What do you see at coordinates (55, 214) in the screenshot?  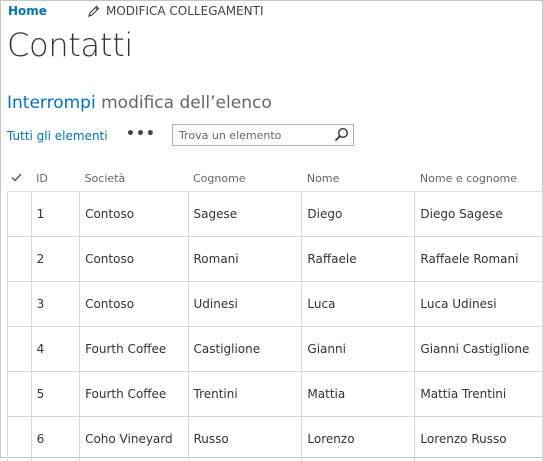 I see `cell-id: 1` at bounding box center [55, 214].